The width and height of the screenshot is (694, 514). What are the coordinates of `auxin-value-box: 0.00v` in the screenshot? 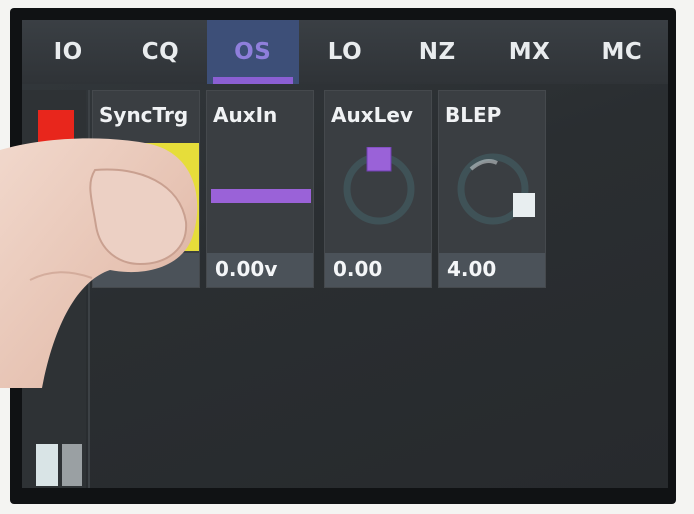 It's located at (260, 270).